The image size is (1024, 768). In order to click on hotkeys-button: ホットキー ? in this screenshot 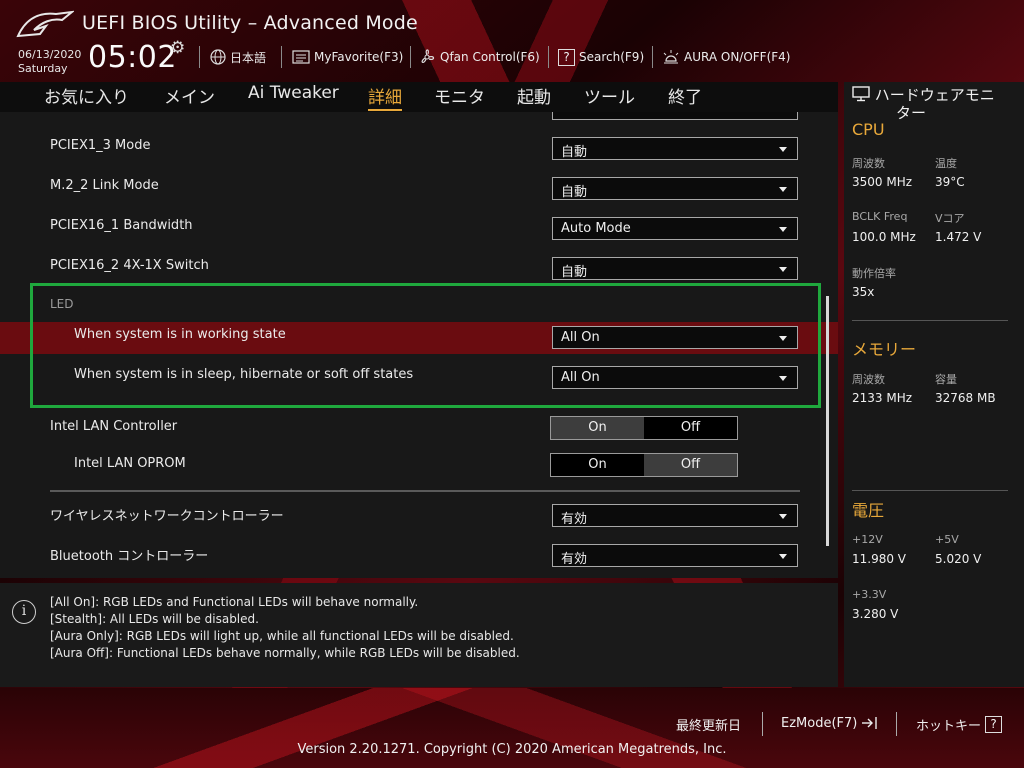, I will do `click(959, 724)`.